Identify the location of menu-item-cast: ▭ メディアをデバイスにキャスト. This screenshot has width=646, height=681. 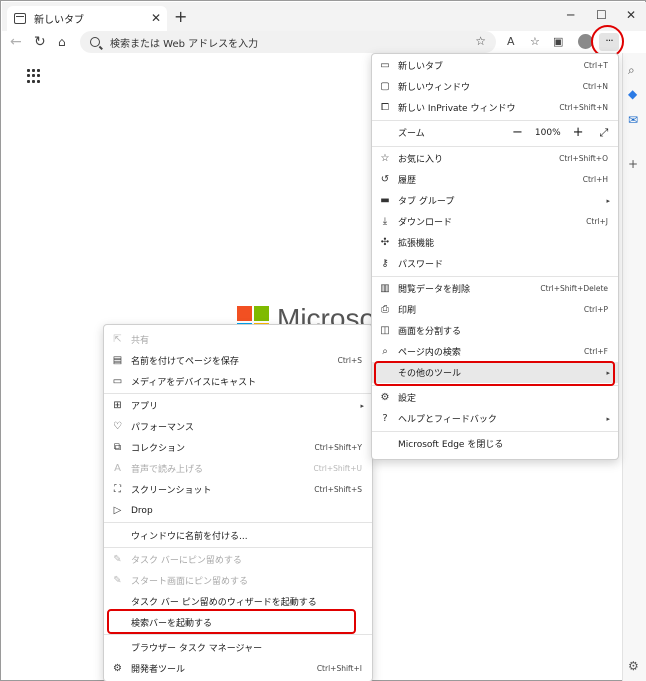
(238, 381).